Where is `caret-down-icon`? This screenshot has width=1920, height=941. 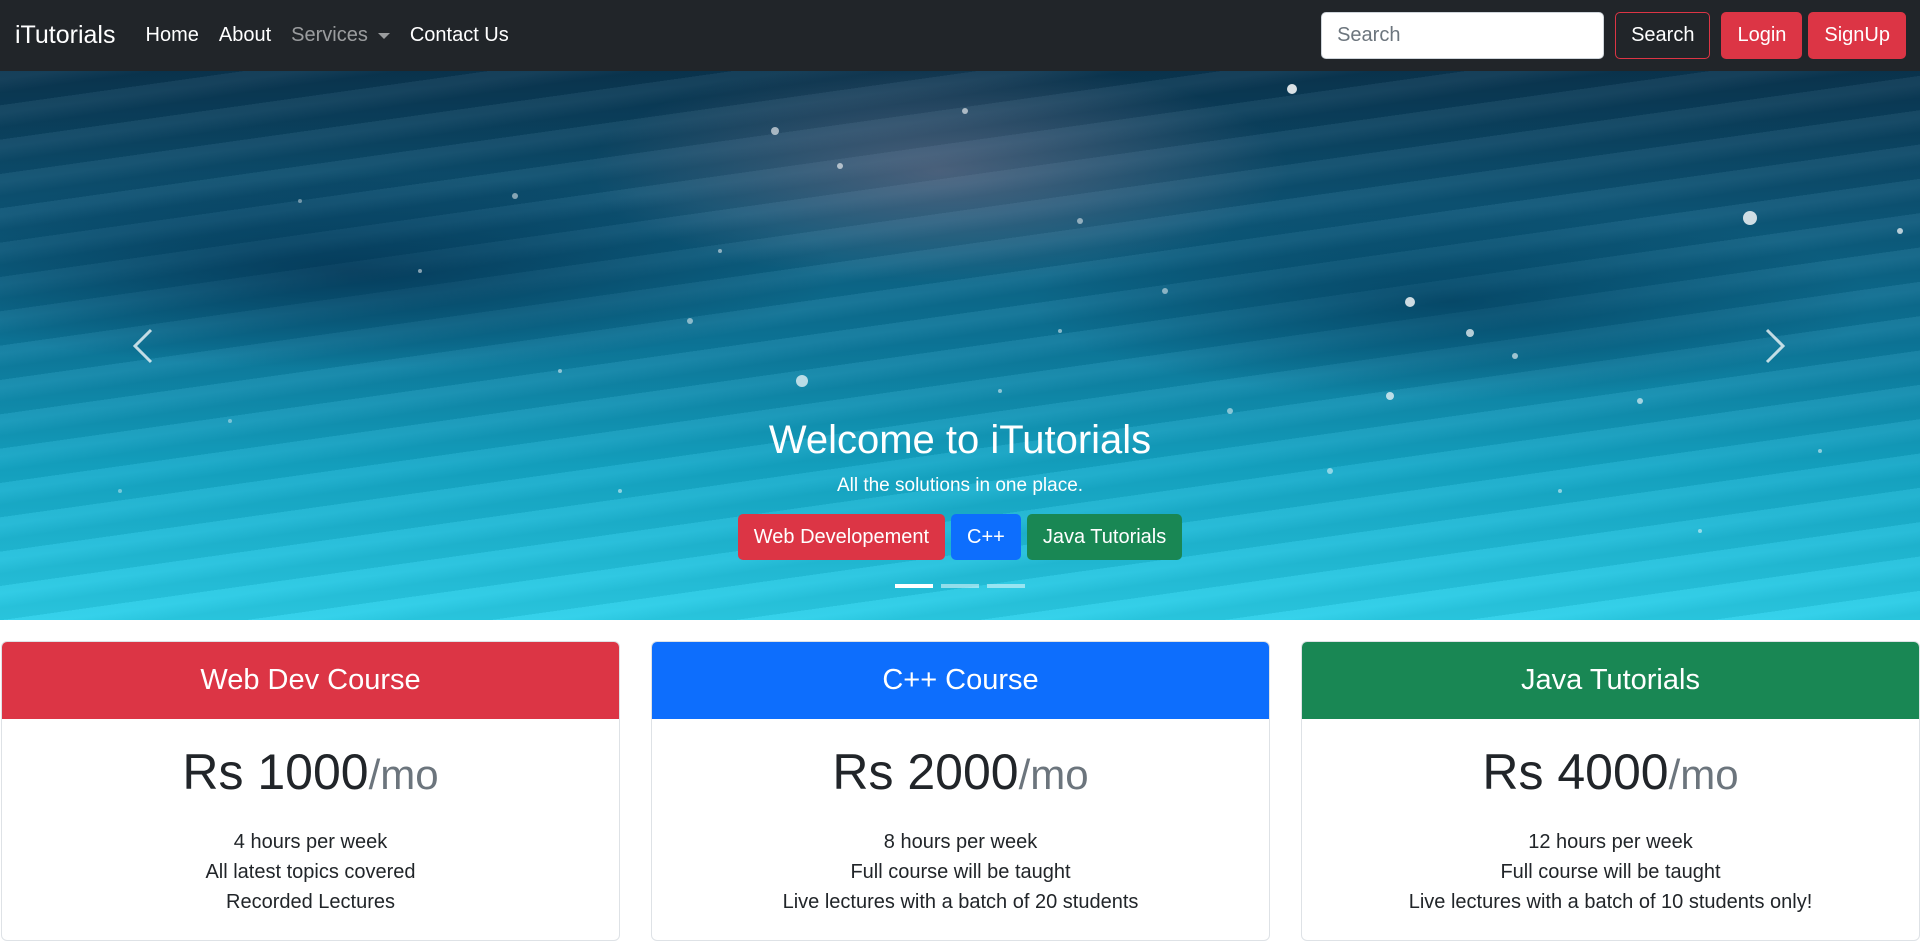
caret-down-icon is located at coordinates (383, 35).